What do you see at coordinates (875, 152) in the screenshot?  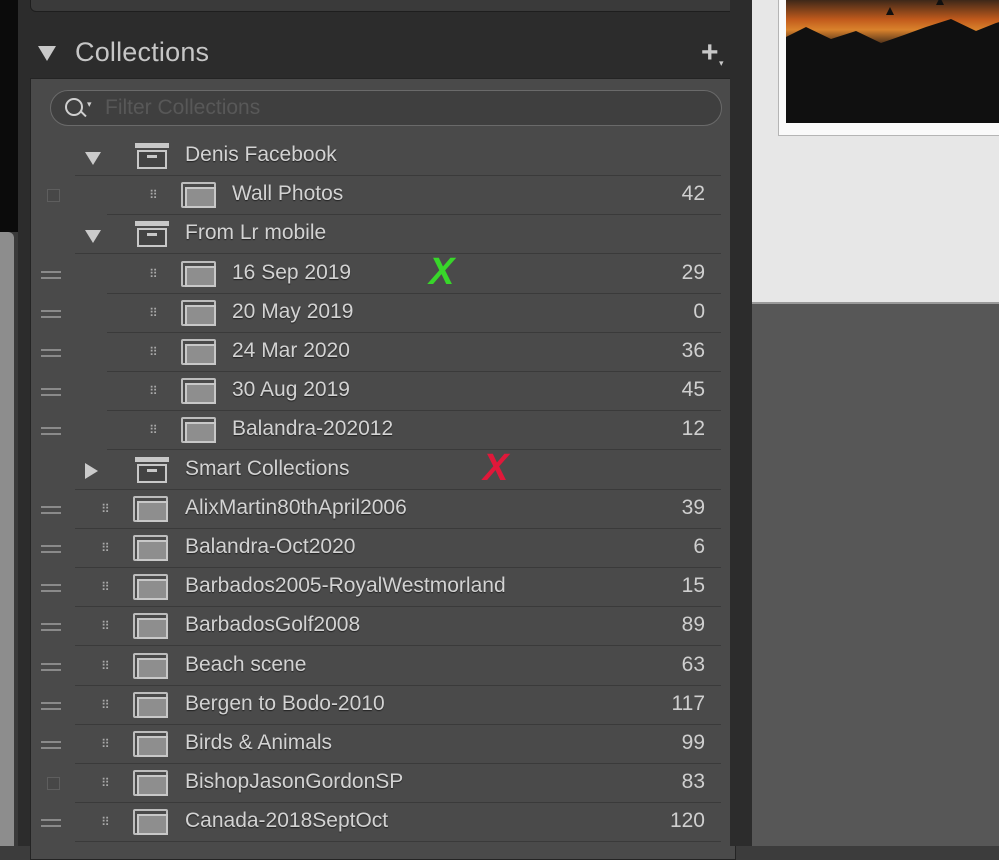 I see `preview-background` at bounding box center [875, 152].